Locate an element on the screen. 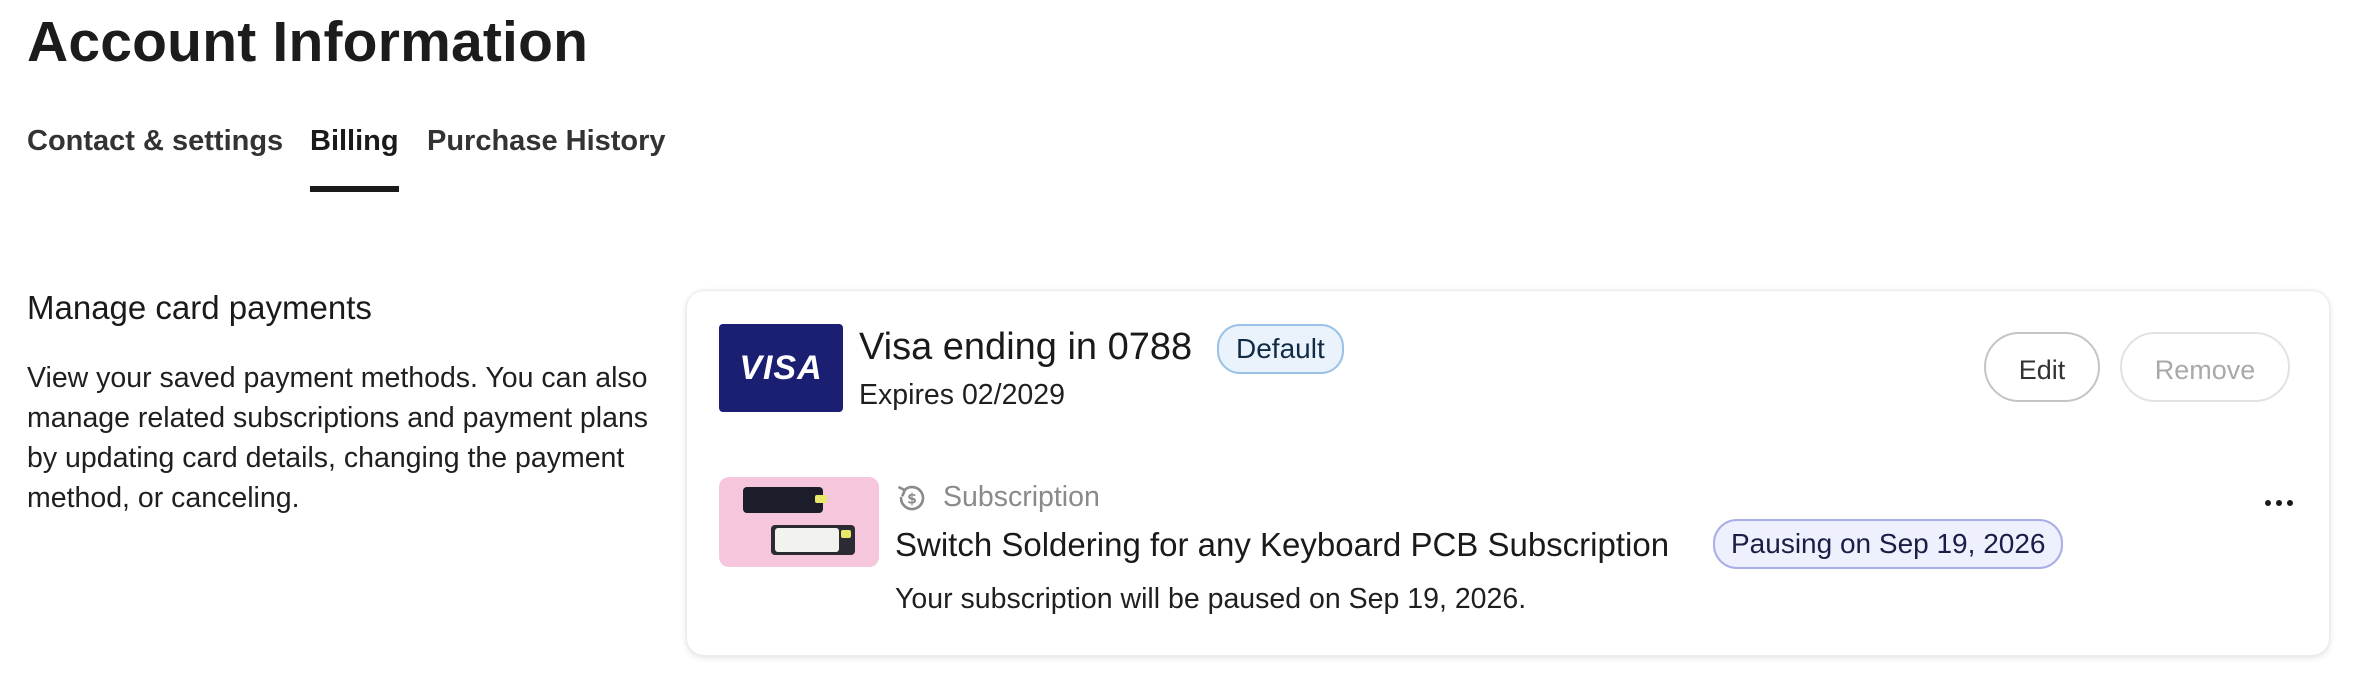 This screenshot has height=690, width=2366. keyboard-light-accent-key is located at coordinates (846, 534).